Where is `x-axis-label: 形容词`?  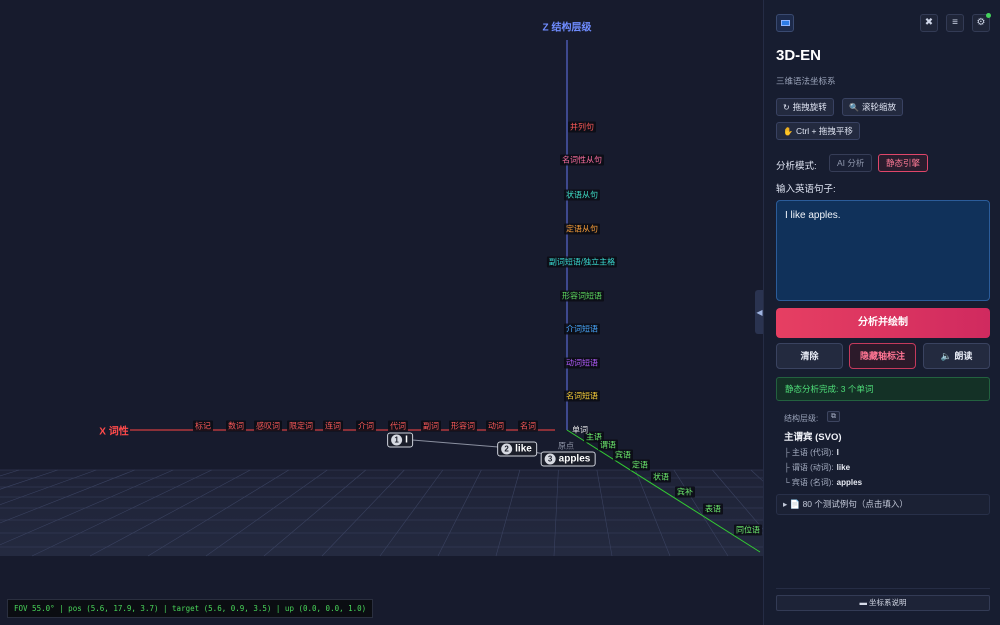 x-axis-label: 形容词 is located at coordinates (463, 426).